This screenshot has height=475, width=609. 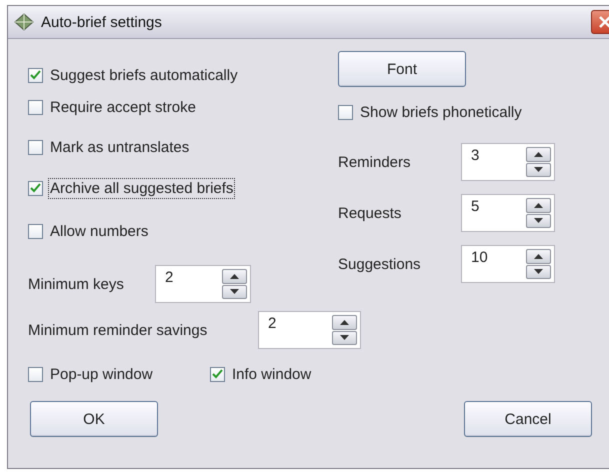 What do you see at coordinates (123, 108) in the screenshot?
I see `checkbox-label: Require accept stroke` at bounding box center [123, 108].